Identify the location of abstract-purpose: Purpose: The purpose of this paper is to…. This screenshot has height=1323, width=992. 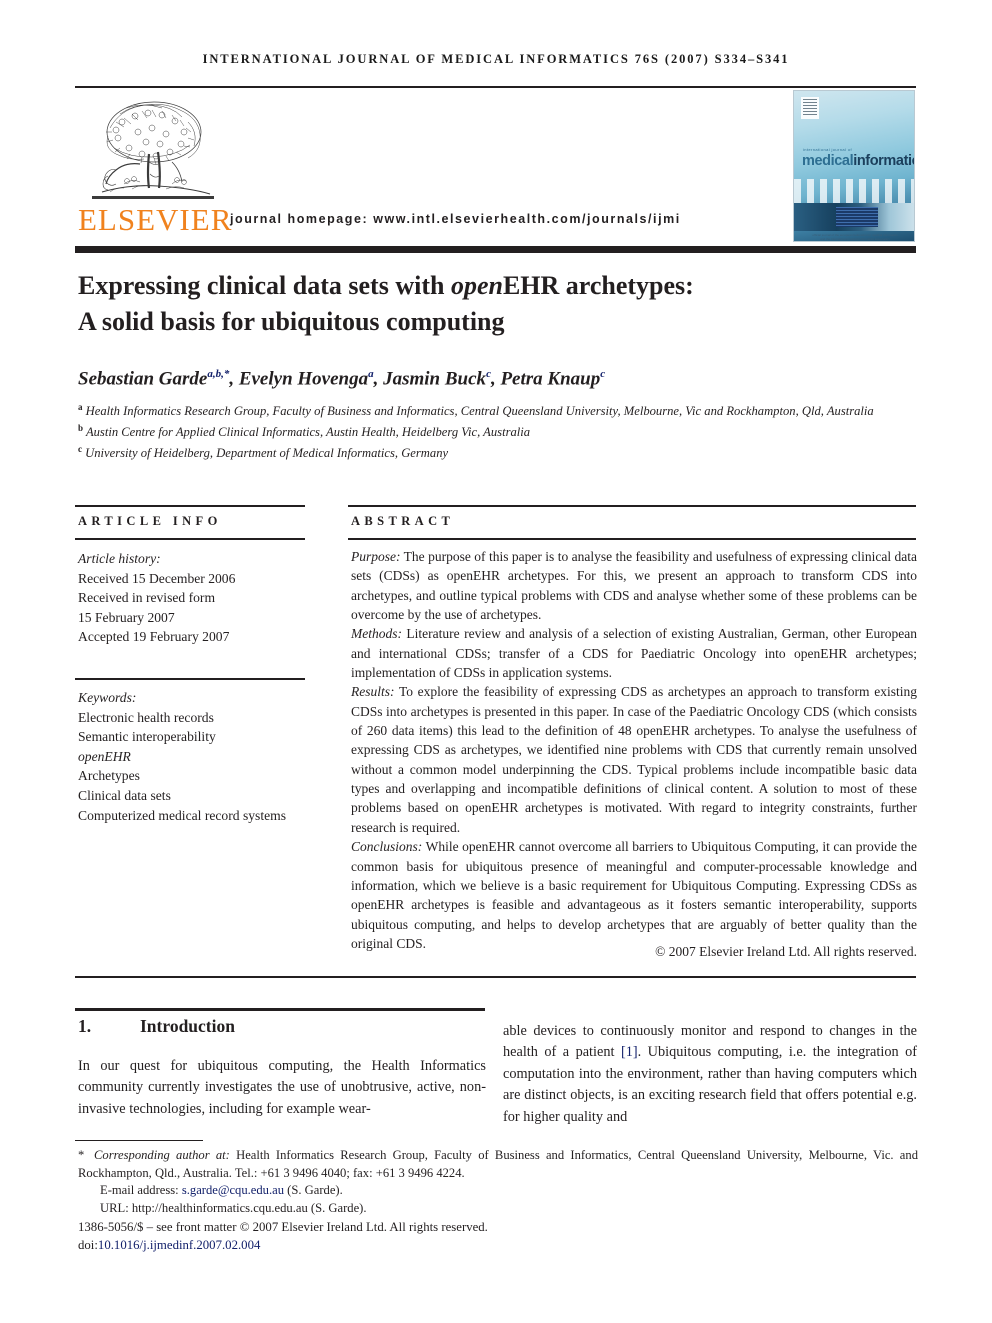
(634, 585).